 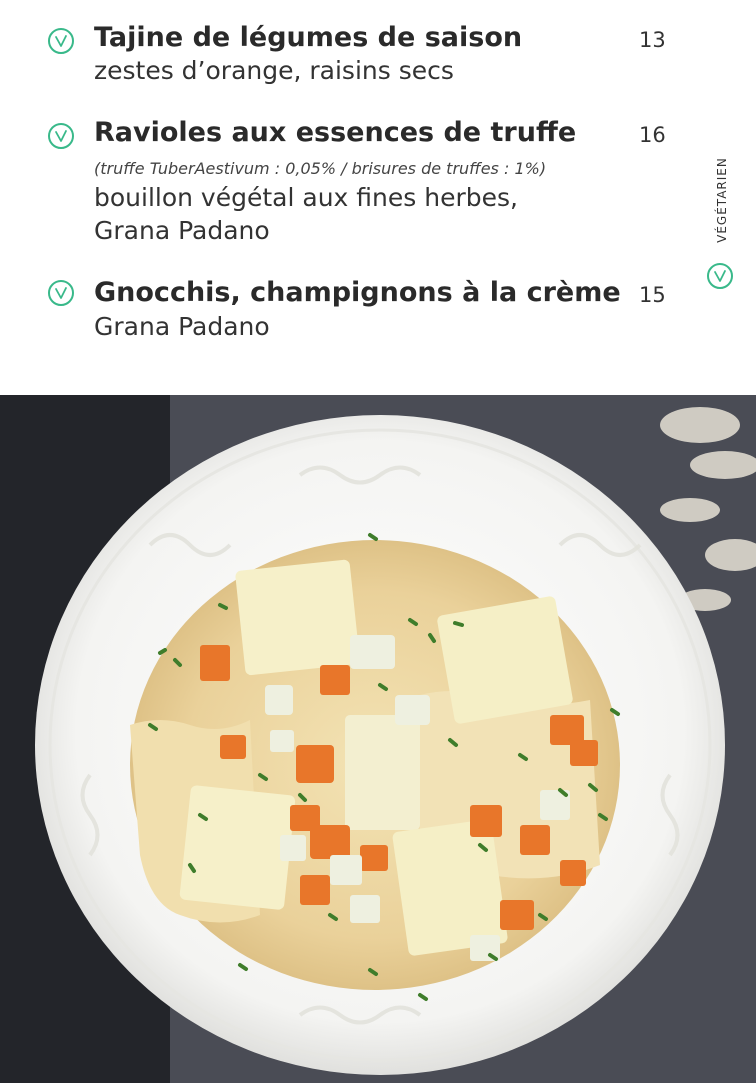 What do you see at coordinates (652, 295) in the screenshot?
I see `dish-price: 15` at bounding box center [652, 295].